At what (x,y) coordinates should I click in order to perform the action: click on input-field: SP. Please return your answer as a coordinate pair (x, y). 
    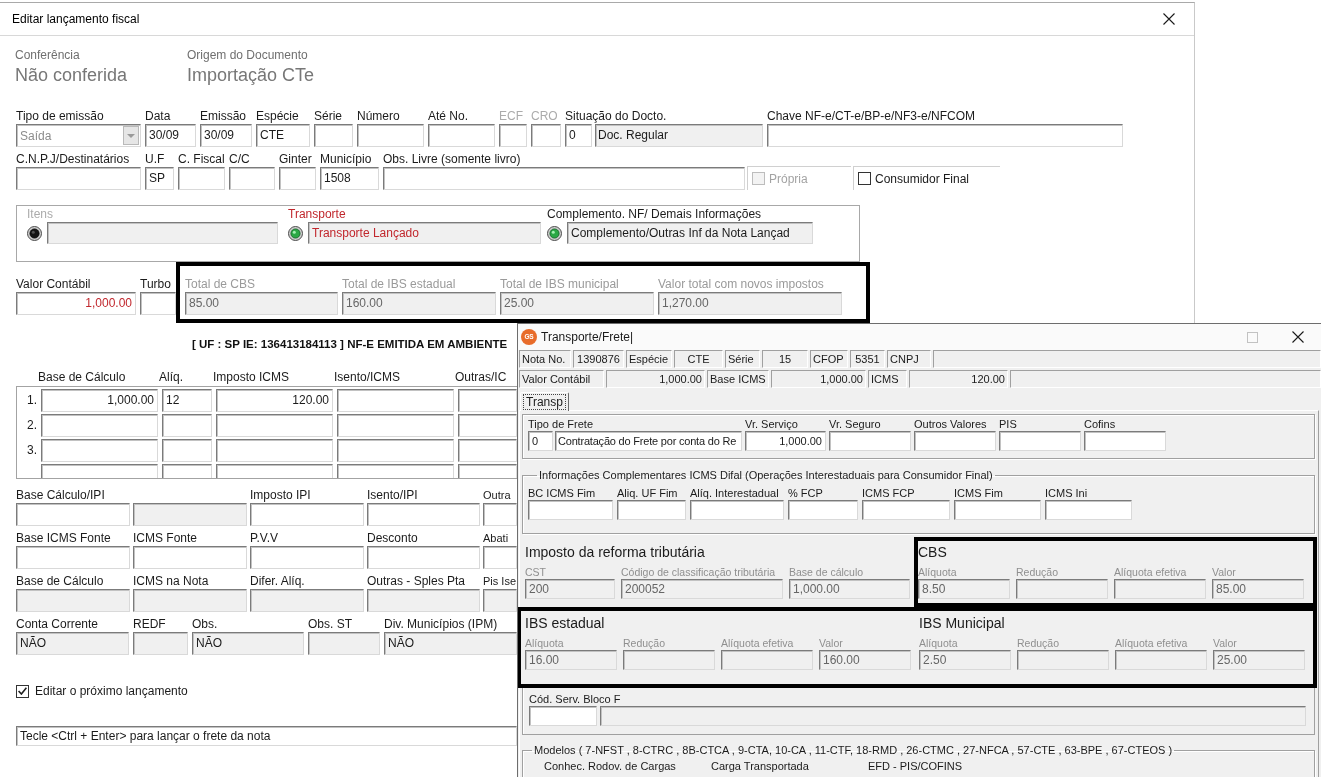
    Looking at the image, I should click on (159, 178).